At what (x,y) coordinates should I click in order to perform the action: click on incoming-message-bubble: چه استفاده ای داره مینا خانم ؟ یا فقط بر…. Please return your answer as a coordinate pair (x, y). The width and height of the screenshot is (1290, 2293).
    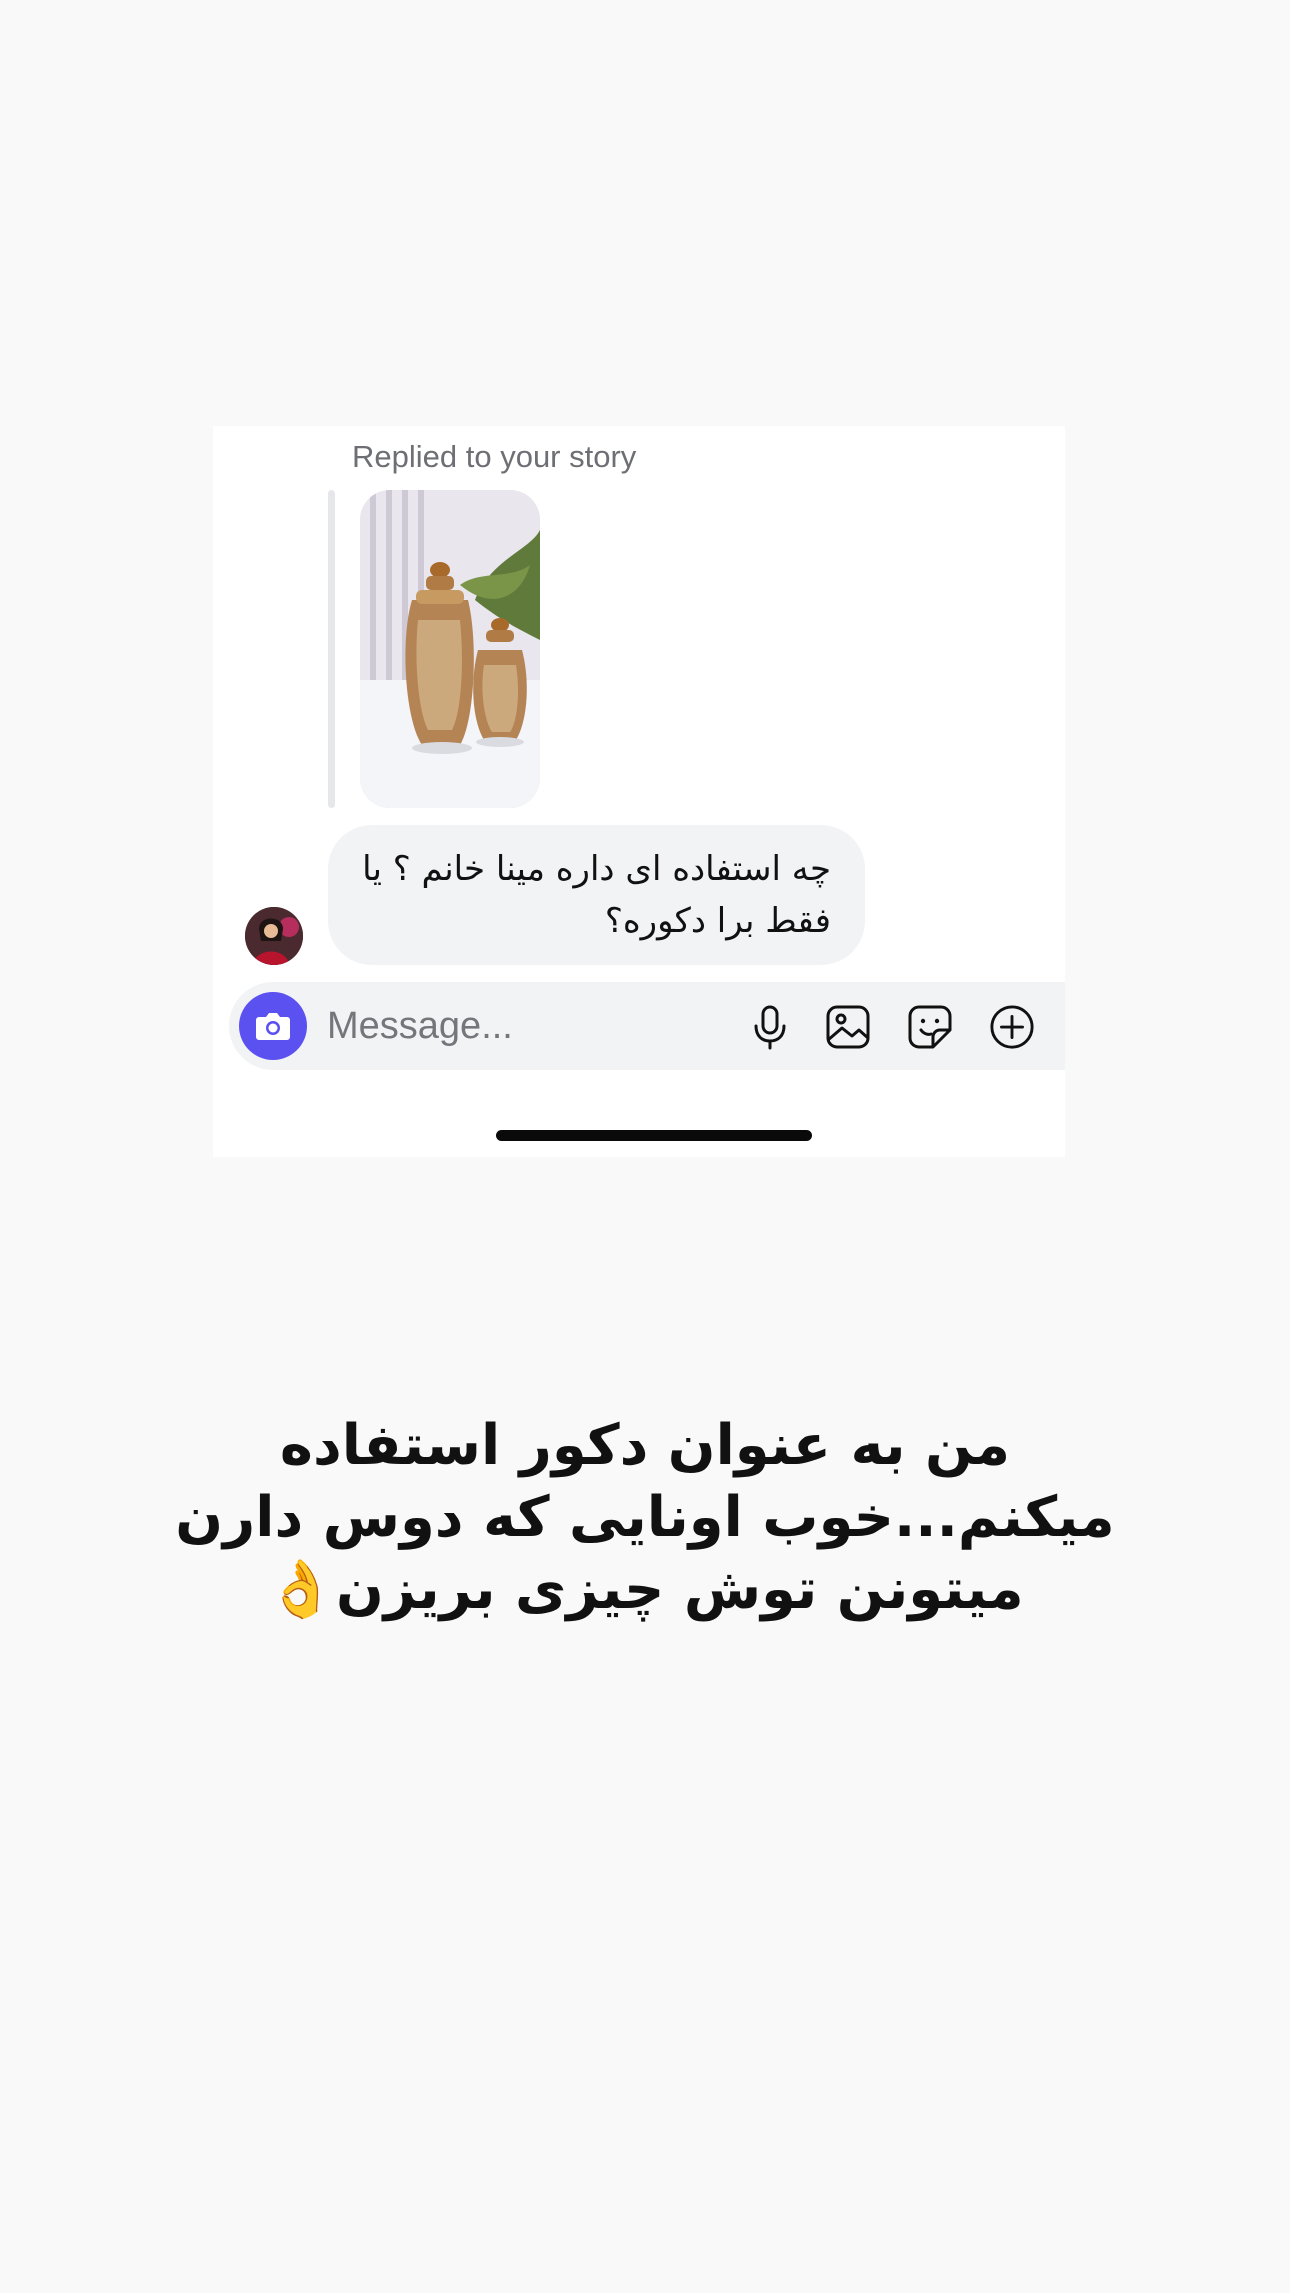
    Looking at the image, I should click on (596, 895).